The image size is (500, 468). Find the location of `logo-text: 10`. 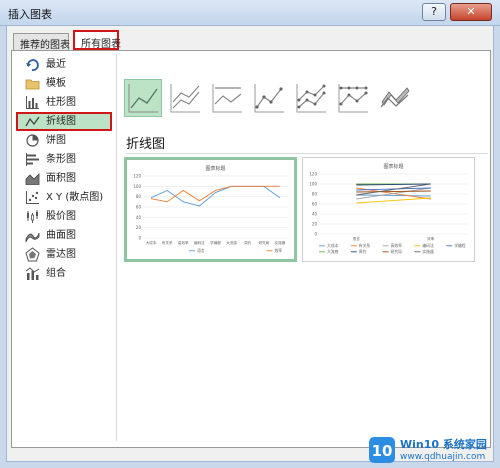

logo-text: 10 is located at coordinates (382, 451).